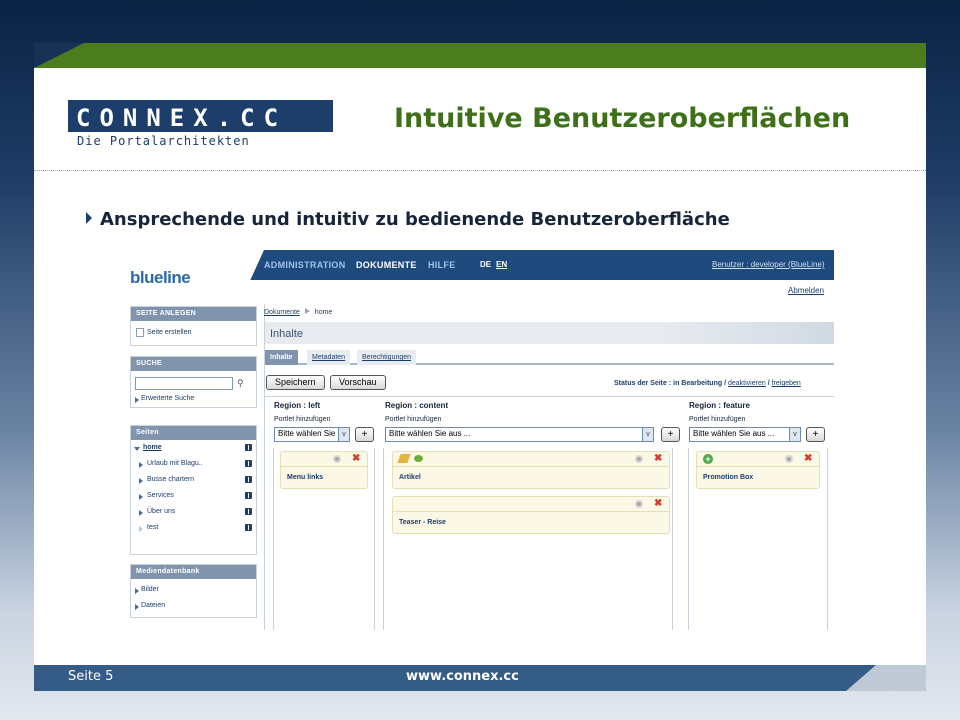 This screenshot has height=720, width=960. I want to click on tab-metadaten: Metadaten, so click(329, 357).